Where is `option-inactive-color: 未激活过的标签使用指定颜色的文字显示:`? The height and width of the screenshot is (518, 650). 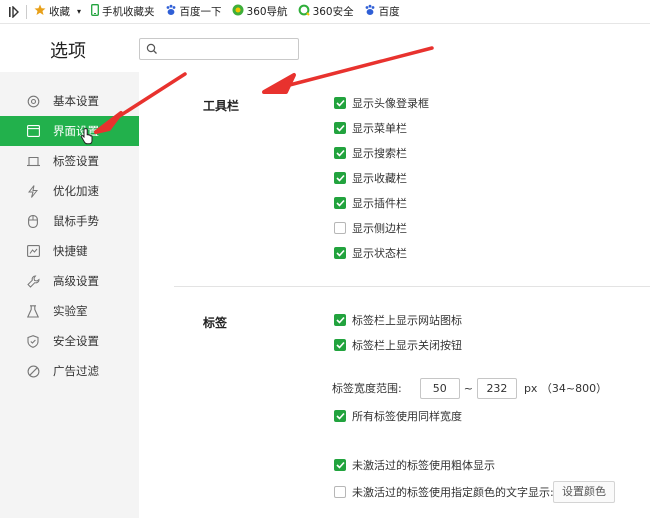
option-inactive-color: 未激活过的标签使用指定颜色的文字显示: is located at coordinates (444, 492).